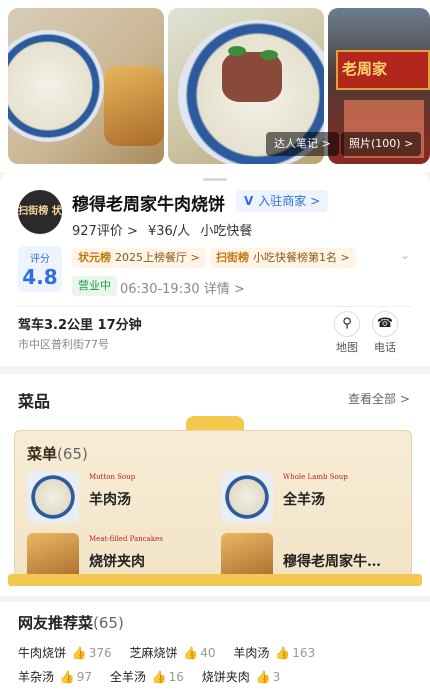 This screenshot has width=430, height=700. I want to click on gallery-photo-soup, so click(86, 86).